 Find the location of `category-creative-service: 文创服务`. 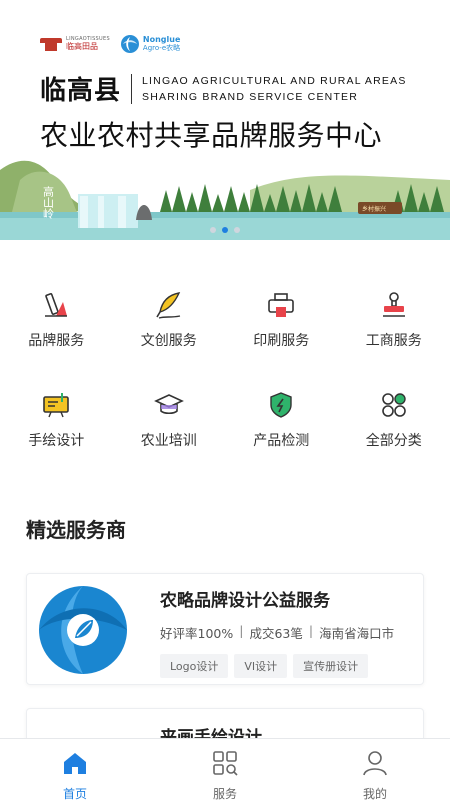

category-creative-service: 文创服务 is located at coordinates (169, 320).